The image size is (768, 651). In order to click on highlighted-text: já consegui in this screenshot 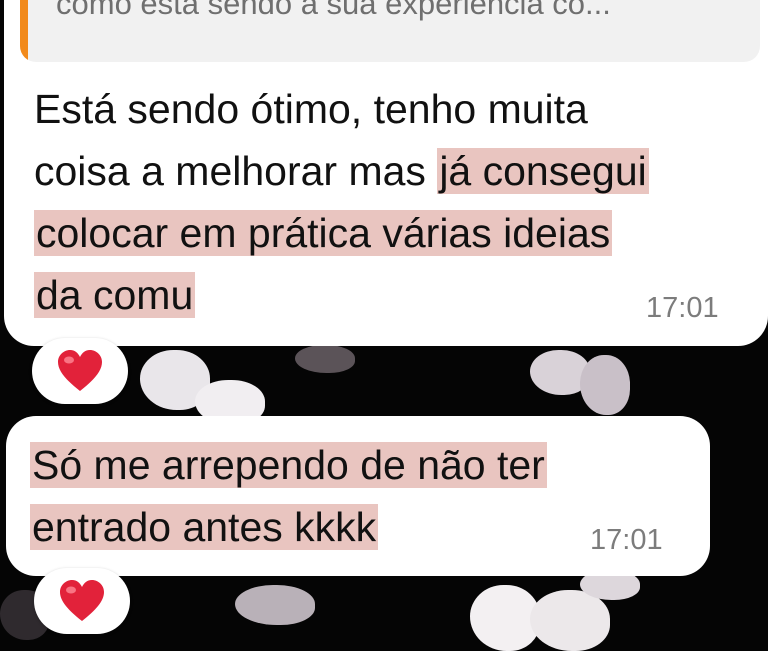, I will do `click(543, 171)`.